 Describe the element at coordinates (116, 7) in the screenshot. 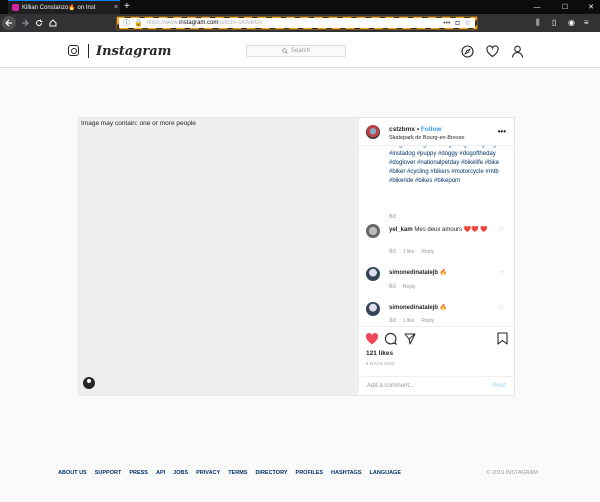

I see `tab-close-button: ×` at that location.